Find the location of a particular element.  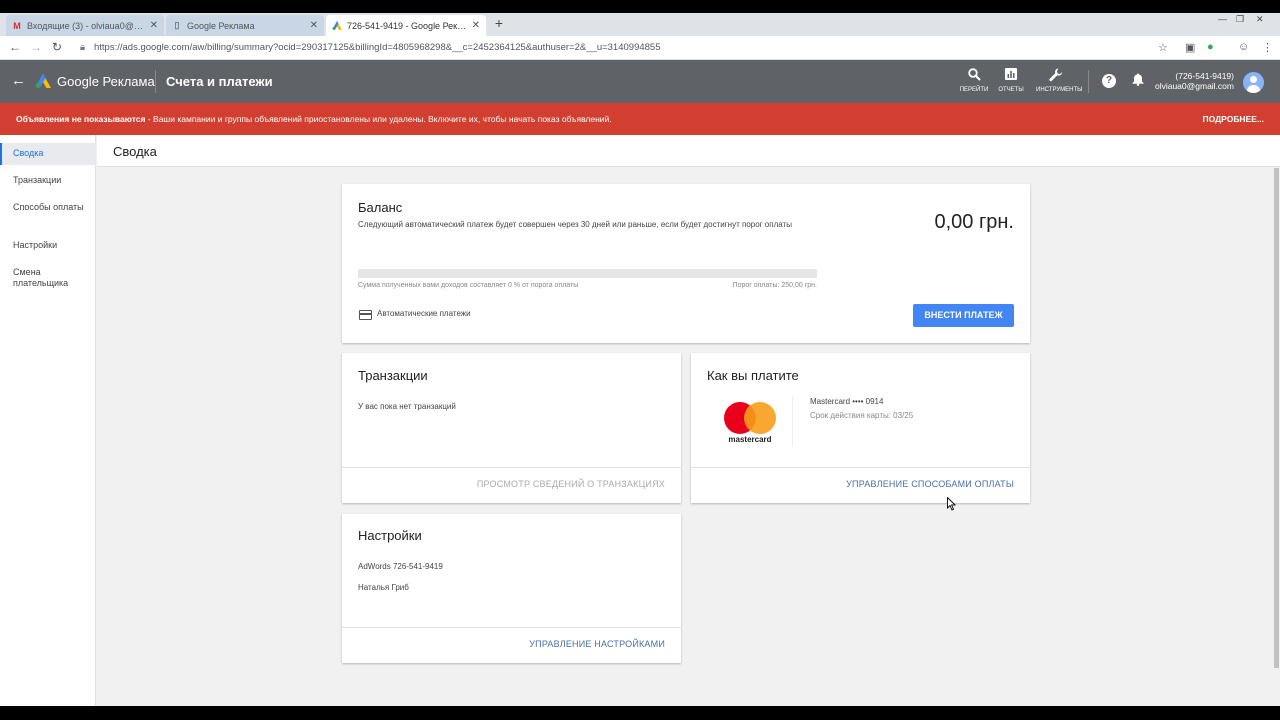

balance-title: Баланс is located at coordinates (380, 207).